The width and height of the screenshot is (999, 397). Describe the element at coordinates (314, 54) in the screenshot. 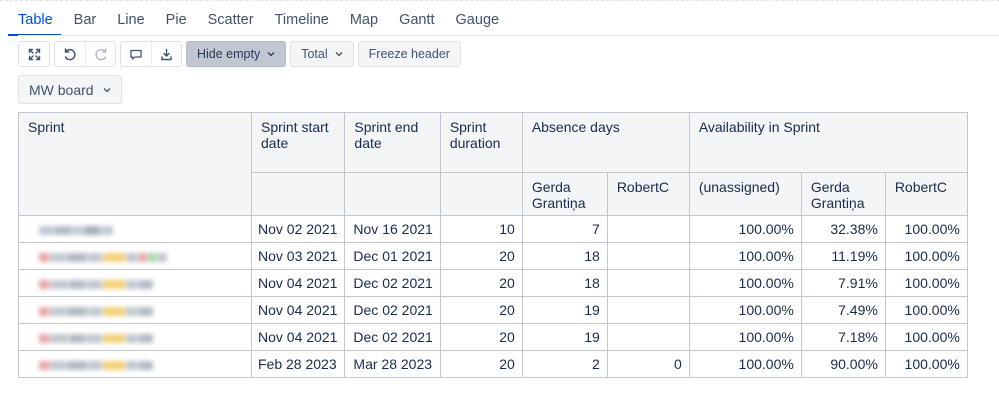

I see `total-label: Total` at that location.